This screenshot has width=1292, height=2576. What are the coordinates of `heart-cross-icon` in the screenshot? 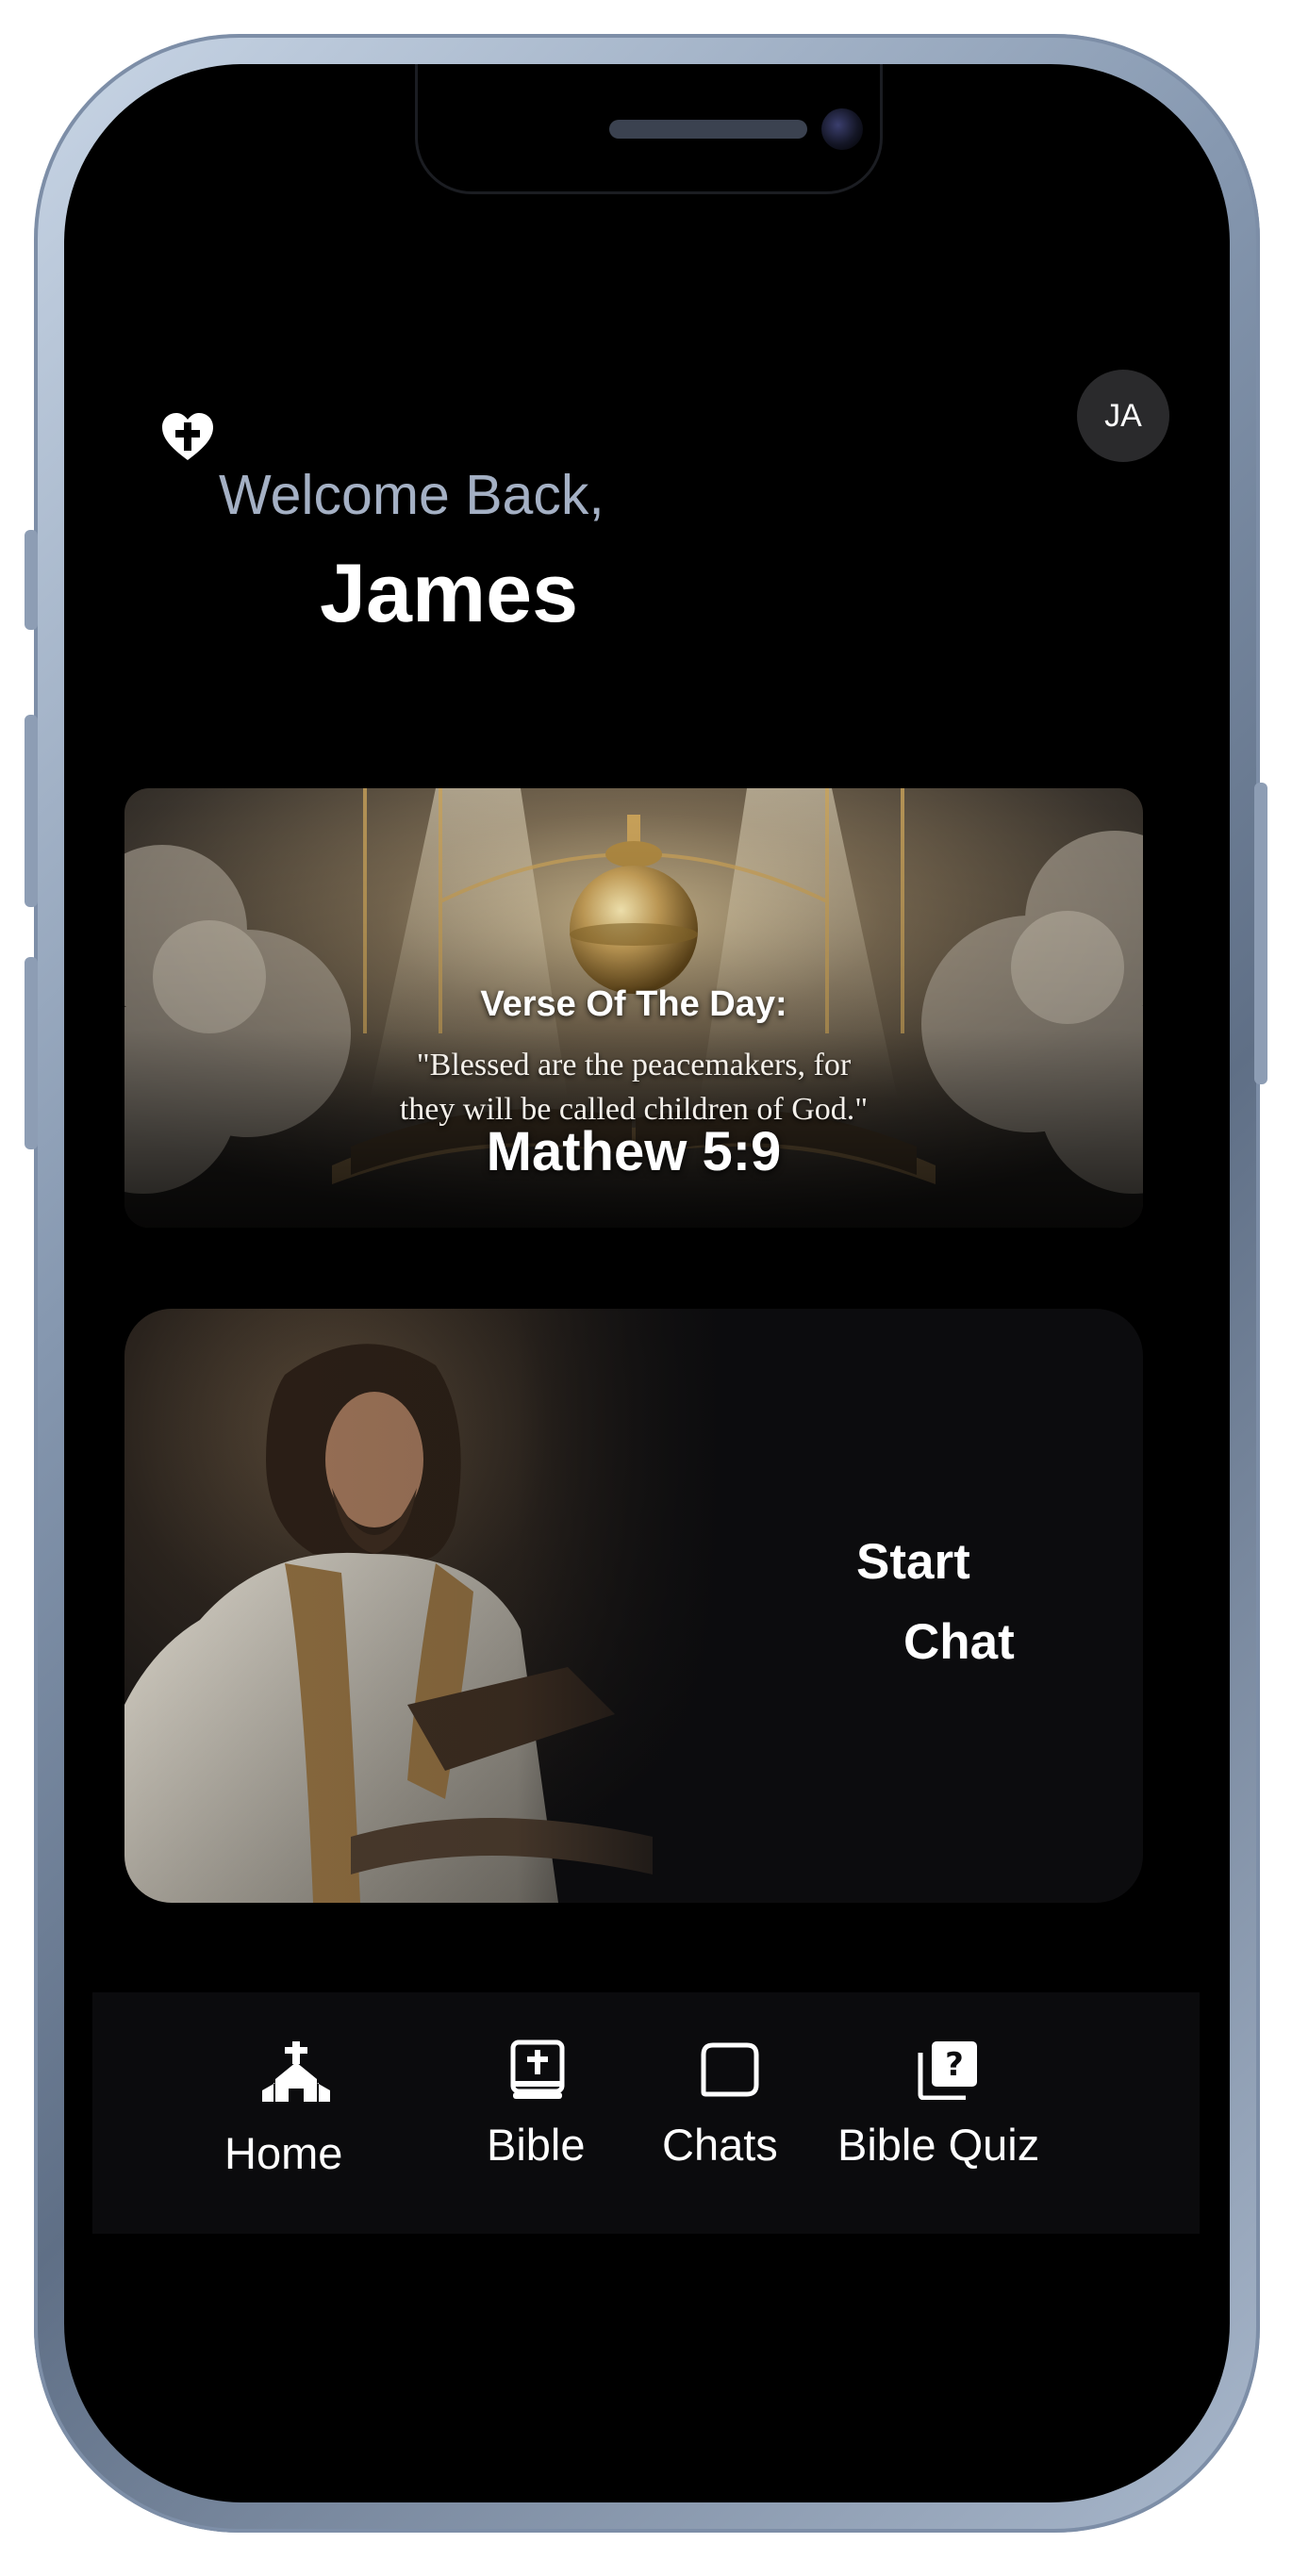 It's located at (187, 436).